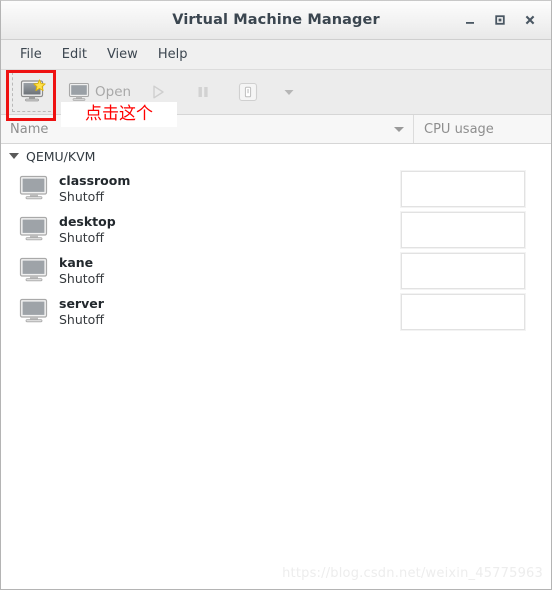 The image size is (552, 590). I want to click on close-icon, so click(530, 20).